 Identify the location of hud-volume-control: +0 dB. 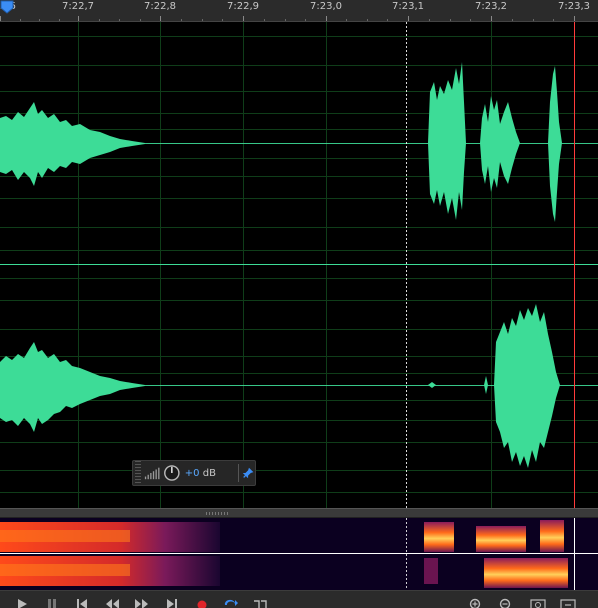
(194, 473).